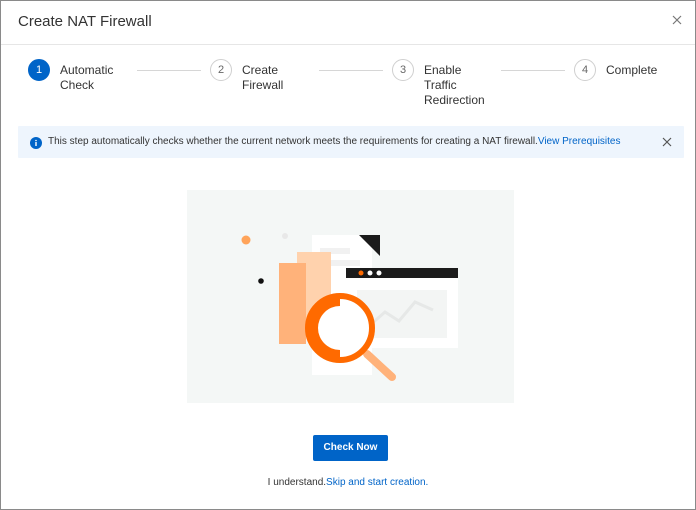 The width and height of the screenshot is (696, 510). Describe the element at coordinates (263, 77) in the screenshot. I see `step-label: Create Firewall` at that location.